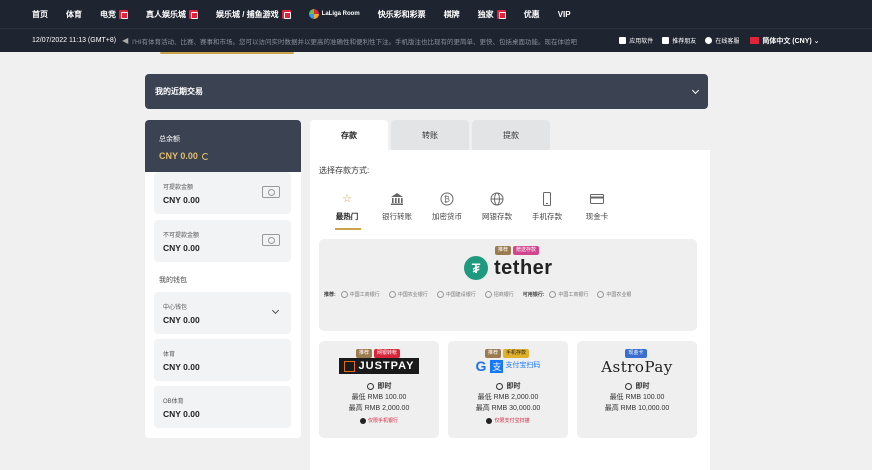  I want to click on nav-label: VIP, so click(564, 14).